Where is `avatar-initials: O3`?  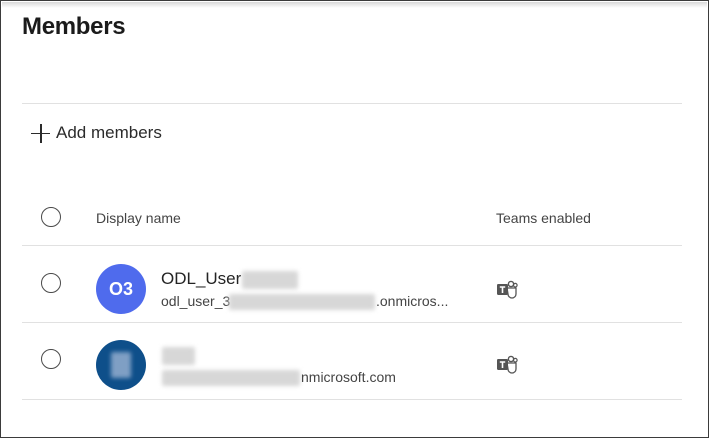 avatar-initials: O3 is located at coordinates (120, 288).